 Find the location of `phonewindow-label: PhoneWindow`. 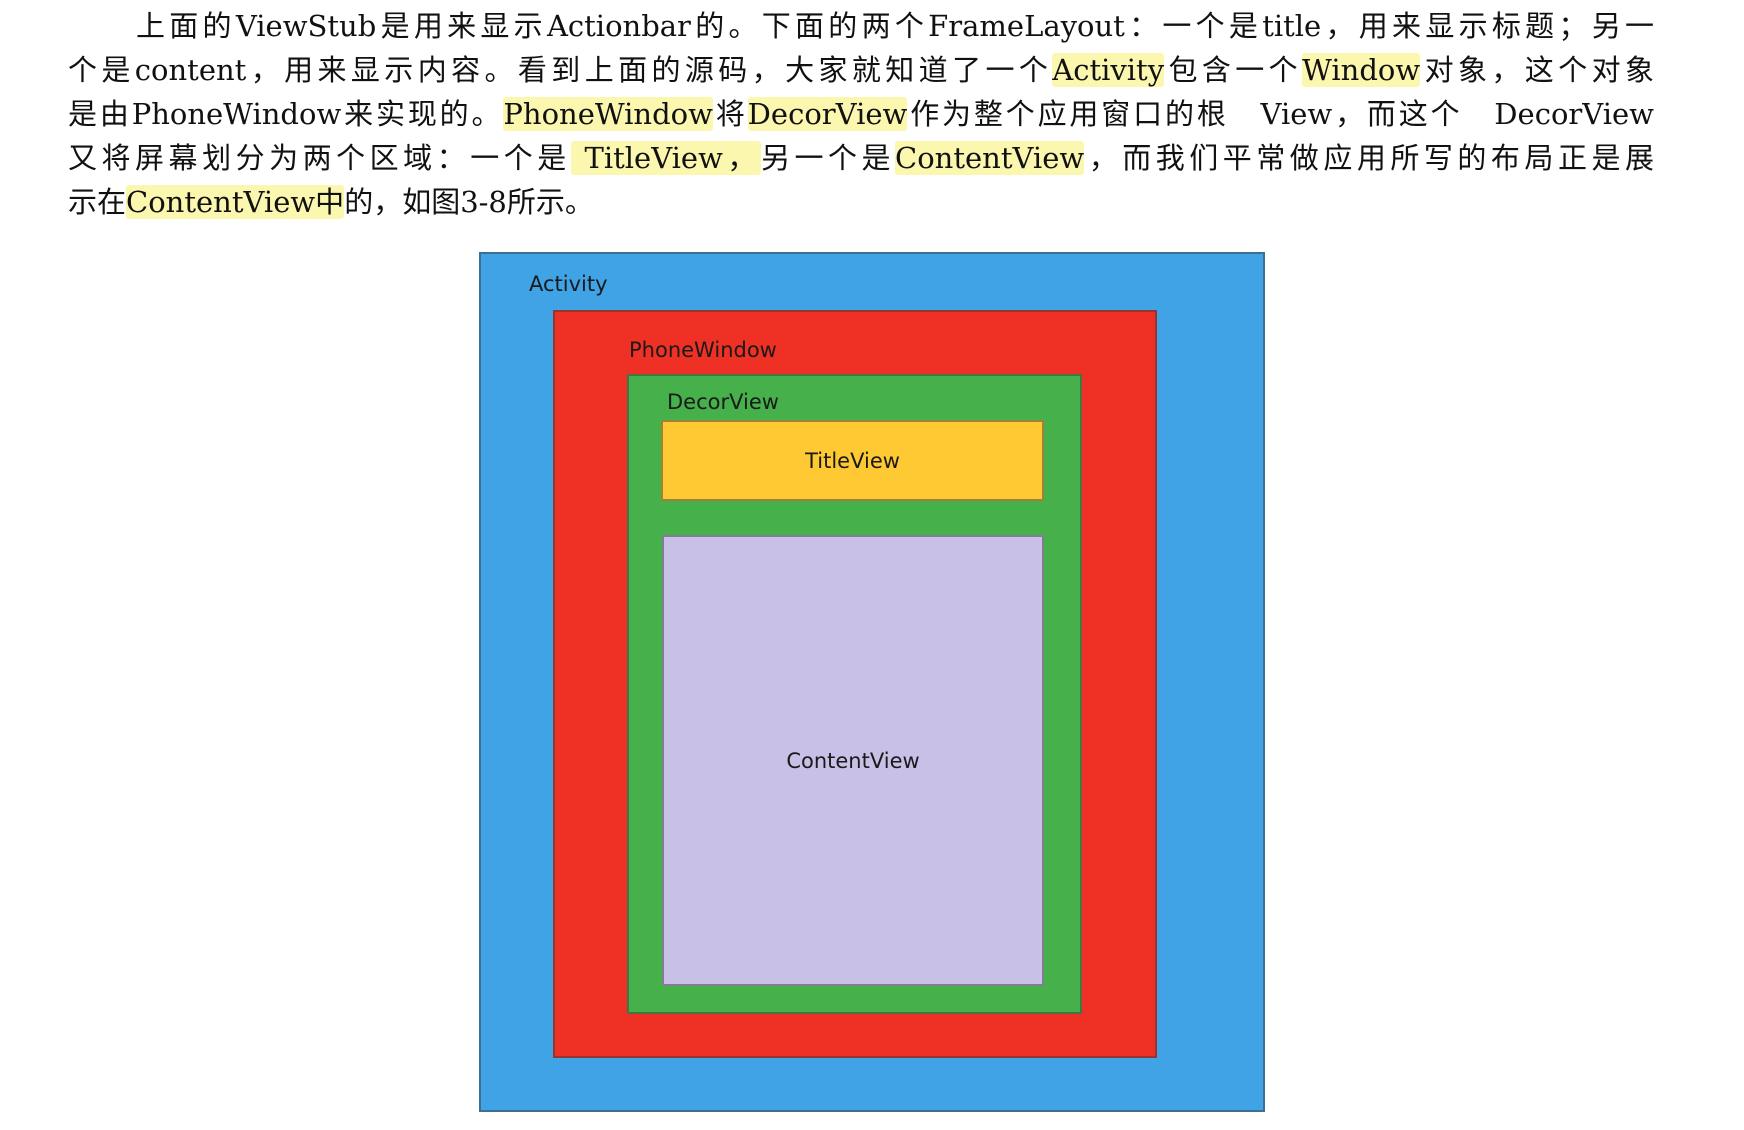

phonewindow-label: PhoneWindow is located at coordinates (703, 350).